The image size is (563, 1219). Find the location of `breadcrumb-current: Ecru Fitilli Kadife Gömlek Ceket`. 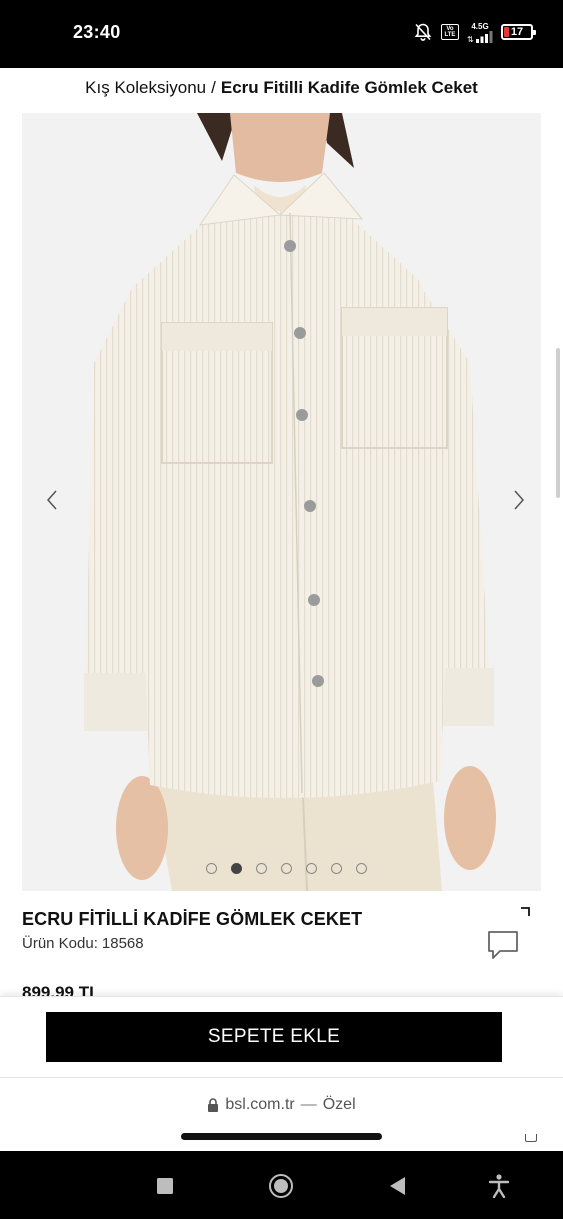

breadcrumb-current: Ecru Fitilli Kadife Gömlek Ceket is located at coordinates (349, 87).